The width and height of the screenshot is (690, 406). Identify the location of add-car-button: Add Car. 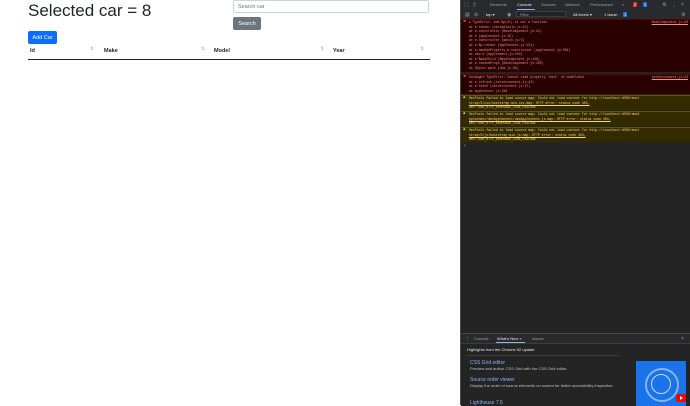
(42, 37).